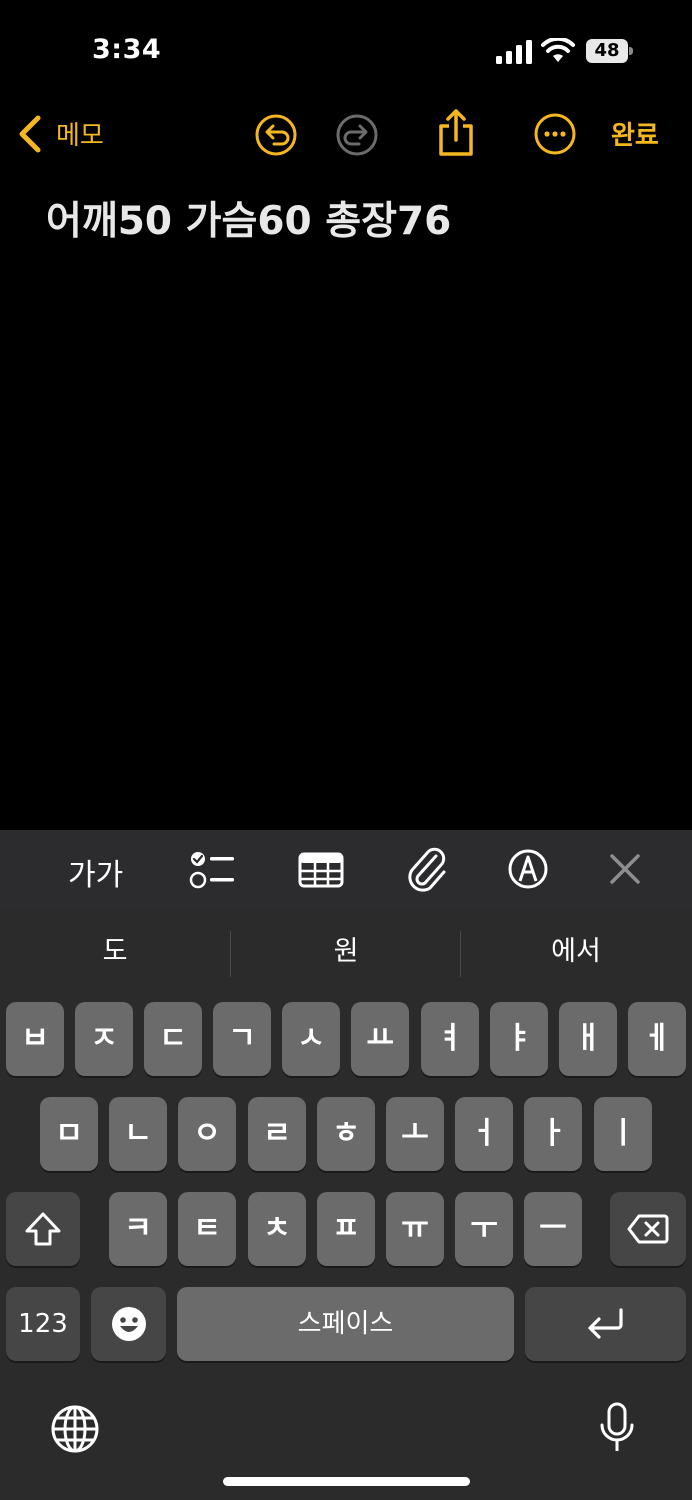 Image resolution: width=692 pixels, height=1500 pixels. What do you see at coordinates (43, 1324) in the screenshot?
I see `numbers-key: 123` at bounding box center [43, 1324].